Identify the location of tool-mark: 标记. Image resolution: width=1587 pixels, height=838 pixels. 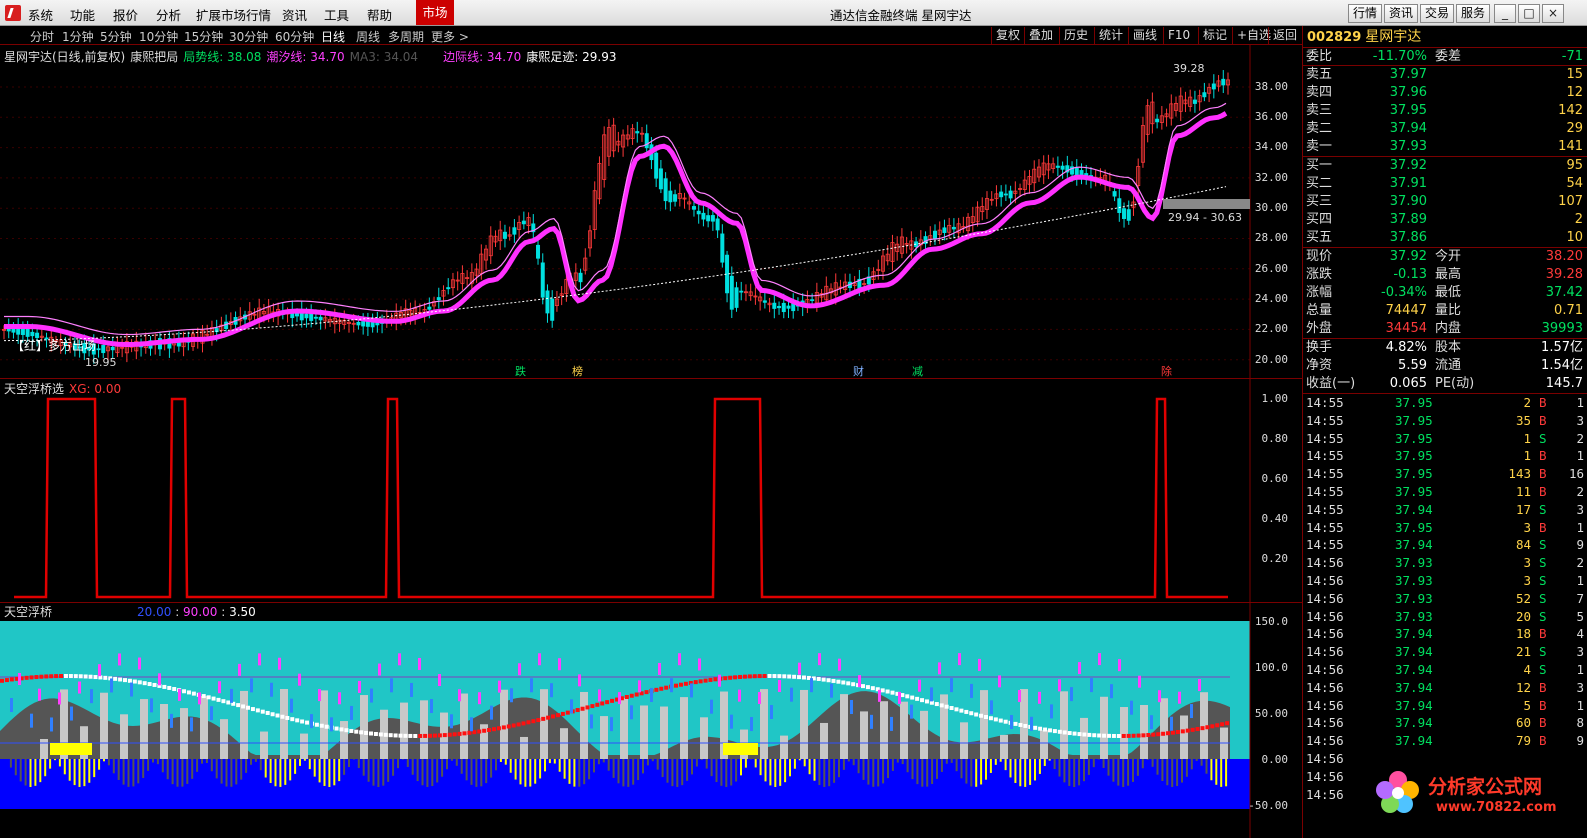
(1214, 35).